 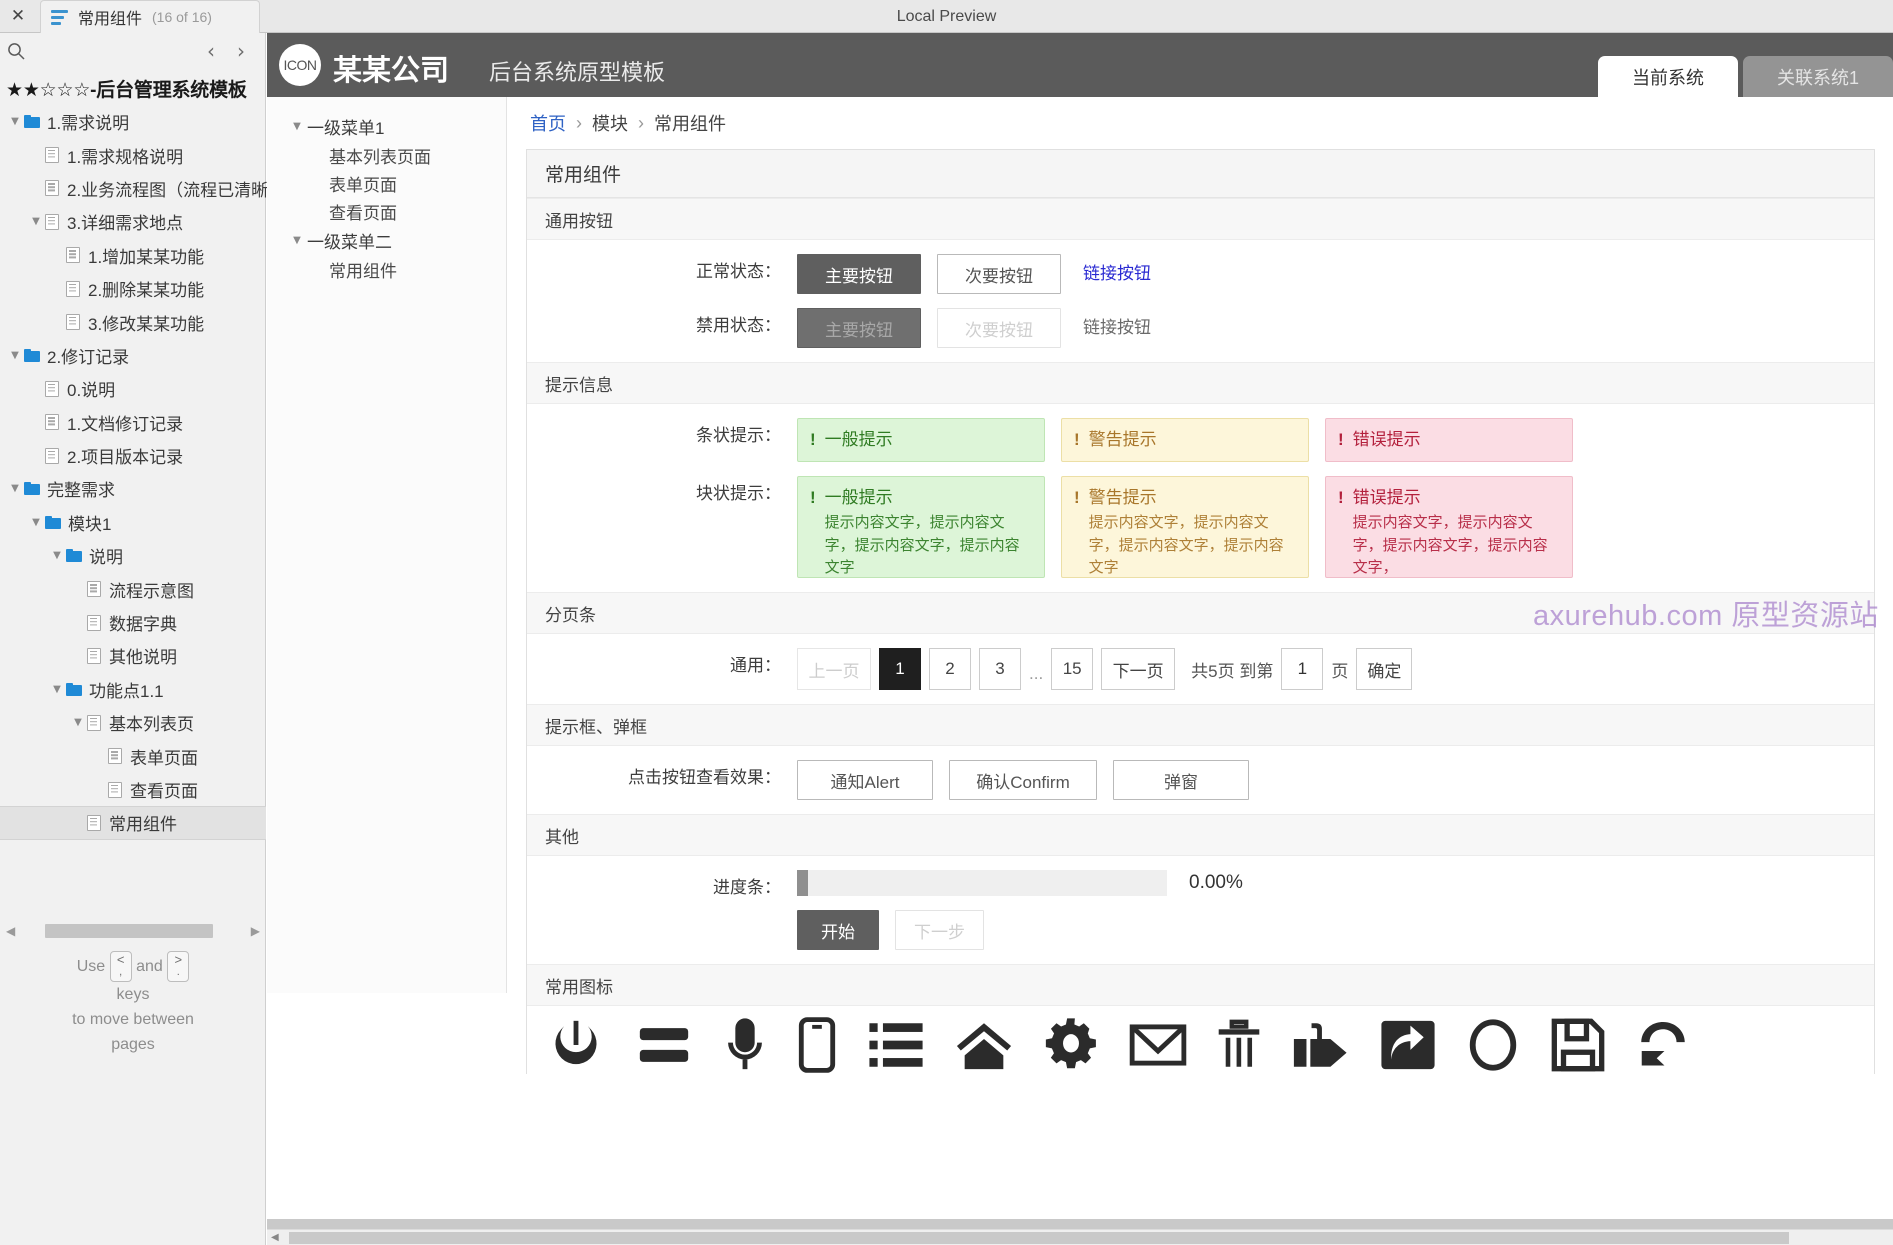 What do you see at coordinates (896, 1045) in the screenshot?
I see `list-icon` at bounding box center [896, 1045].